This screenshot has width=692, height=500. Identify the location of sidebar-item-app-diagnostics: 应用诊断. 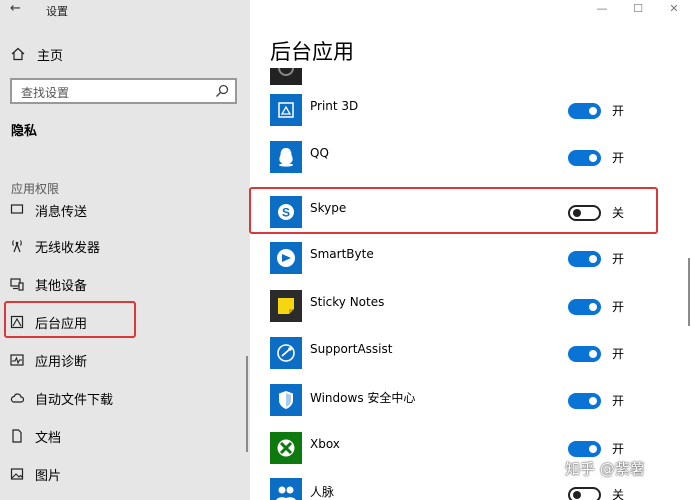
(125, 360).